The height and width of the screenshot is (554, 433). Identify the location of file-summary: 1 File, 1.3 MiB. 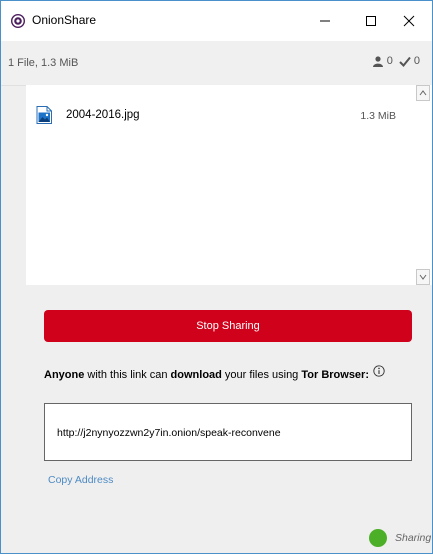
(43, 63).